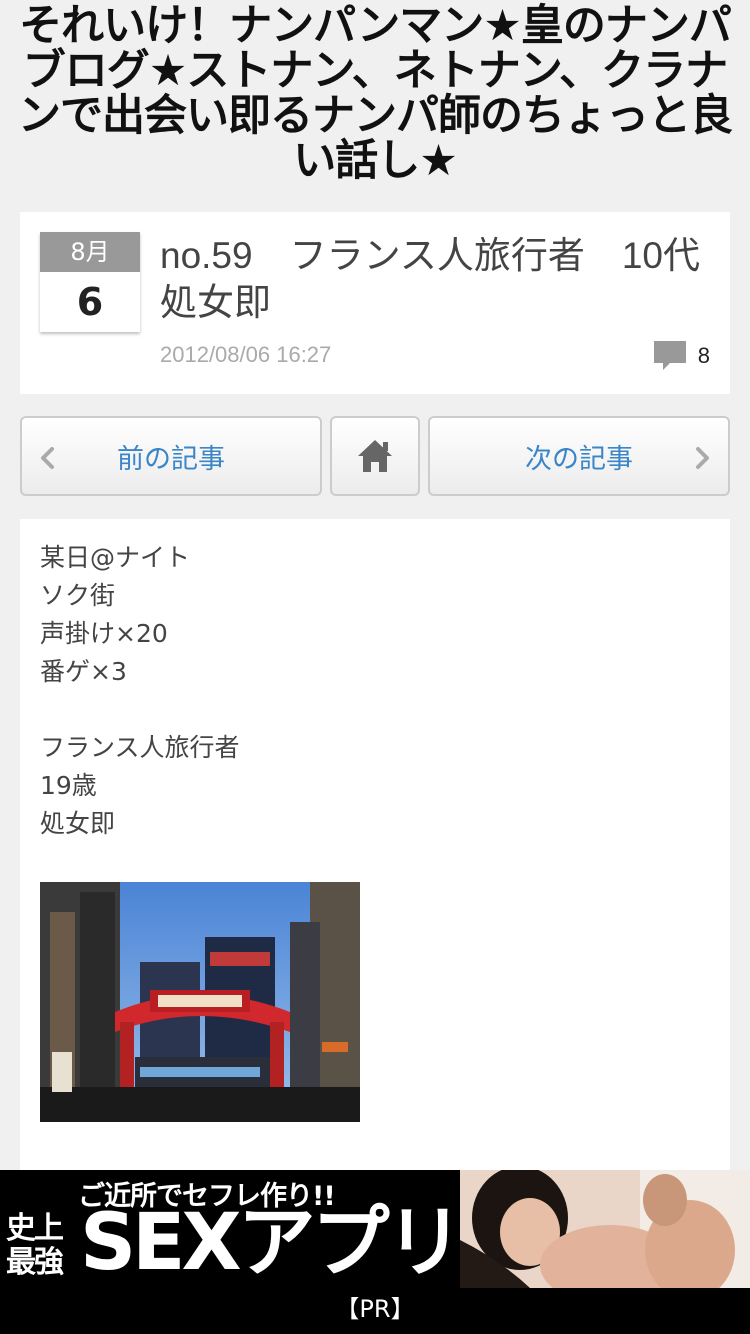  Describe the element at coordinates (68, 785) in the screenshot. I see `body-line: 19歳` at that location.